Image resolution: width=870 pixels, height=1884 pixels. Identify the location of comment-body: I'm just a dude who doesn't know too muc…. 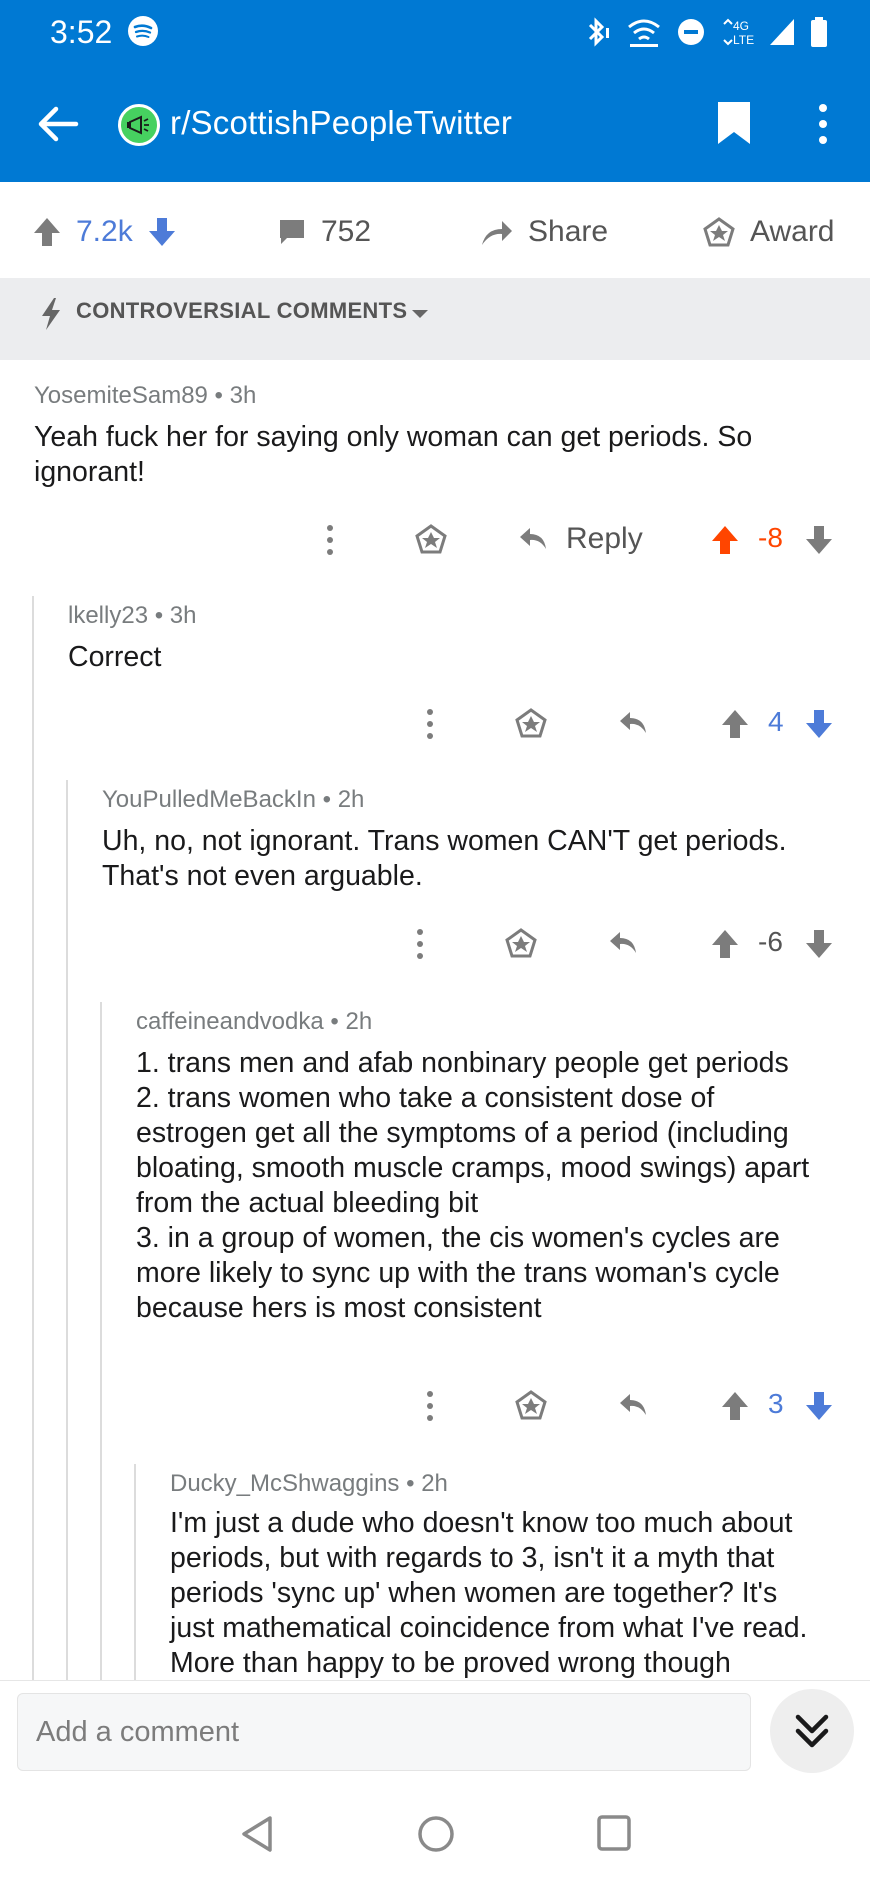
(489, 1593).